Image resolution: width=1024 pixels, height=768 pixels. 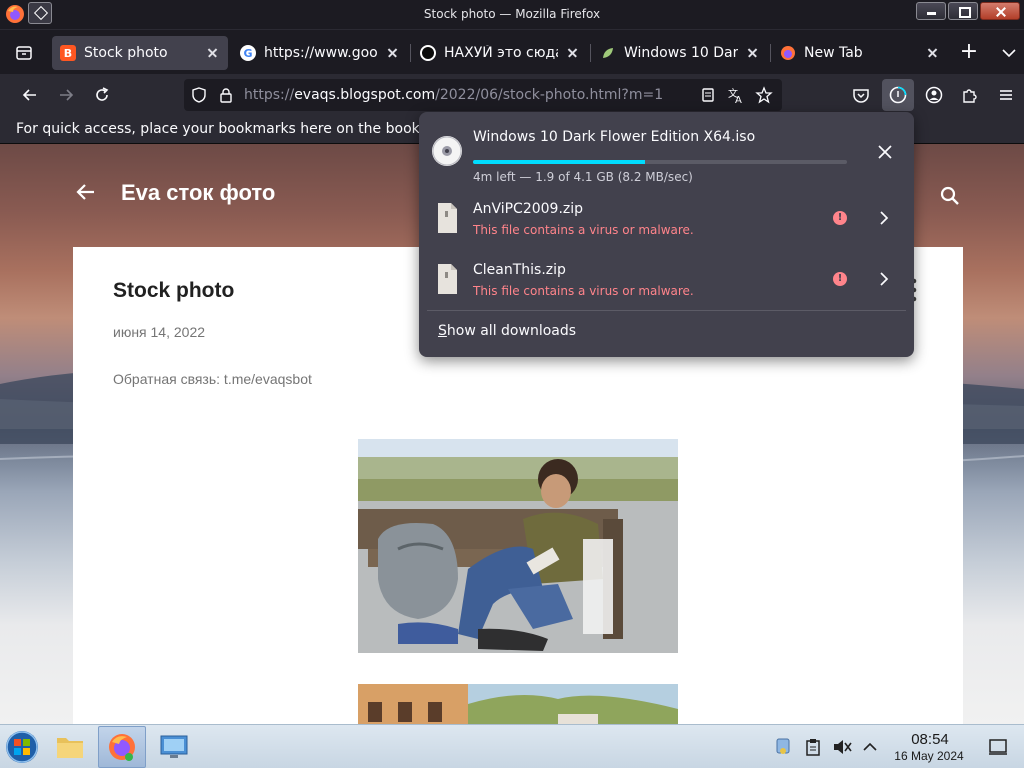 What do you see at coordinates (608, 53) in the screenshot?
I see `leaf-icon` at bounding box center [608, 53].